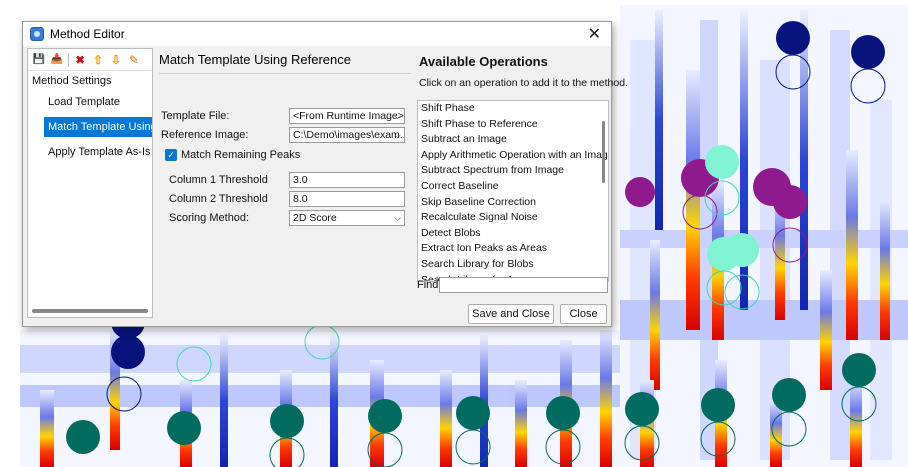 The height and width of the screenshot is (467, 908). What do you see at coordinates (315, 218) in the screenshot?
I see `scoring-method-value: 2D Score` at bounding box center [315, 218].